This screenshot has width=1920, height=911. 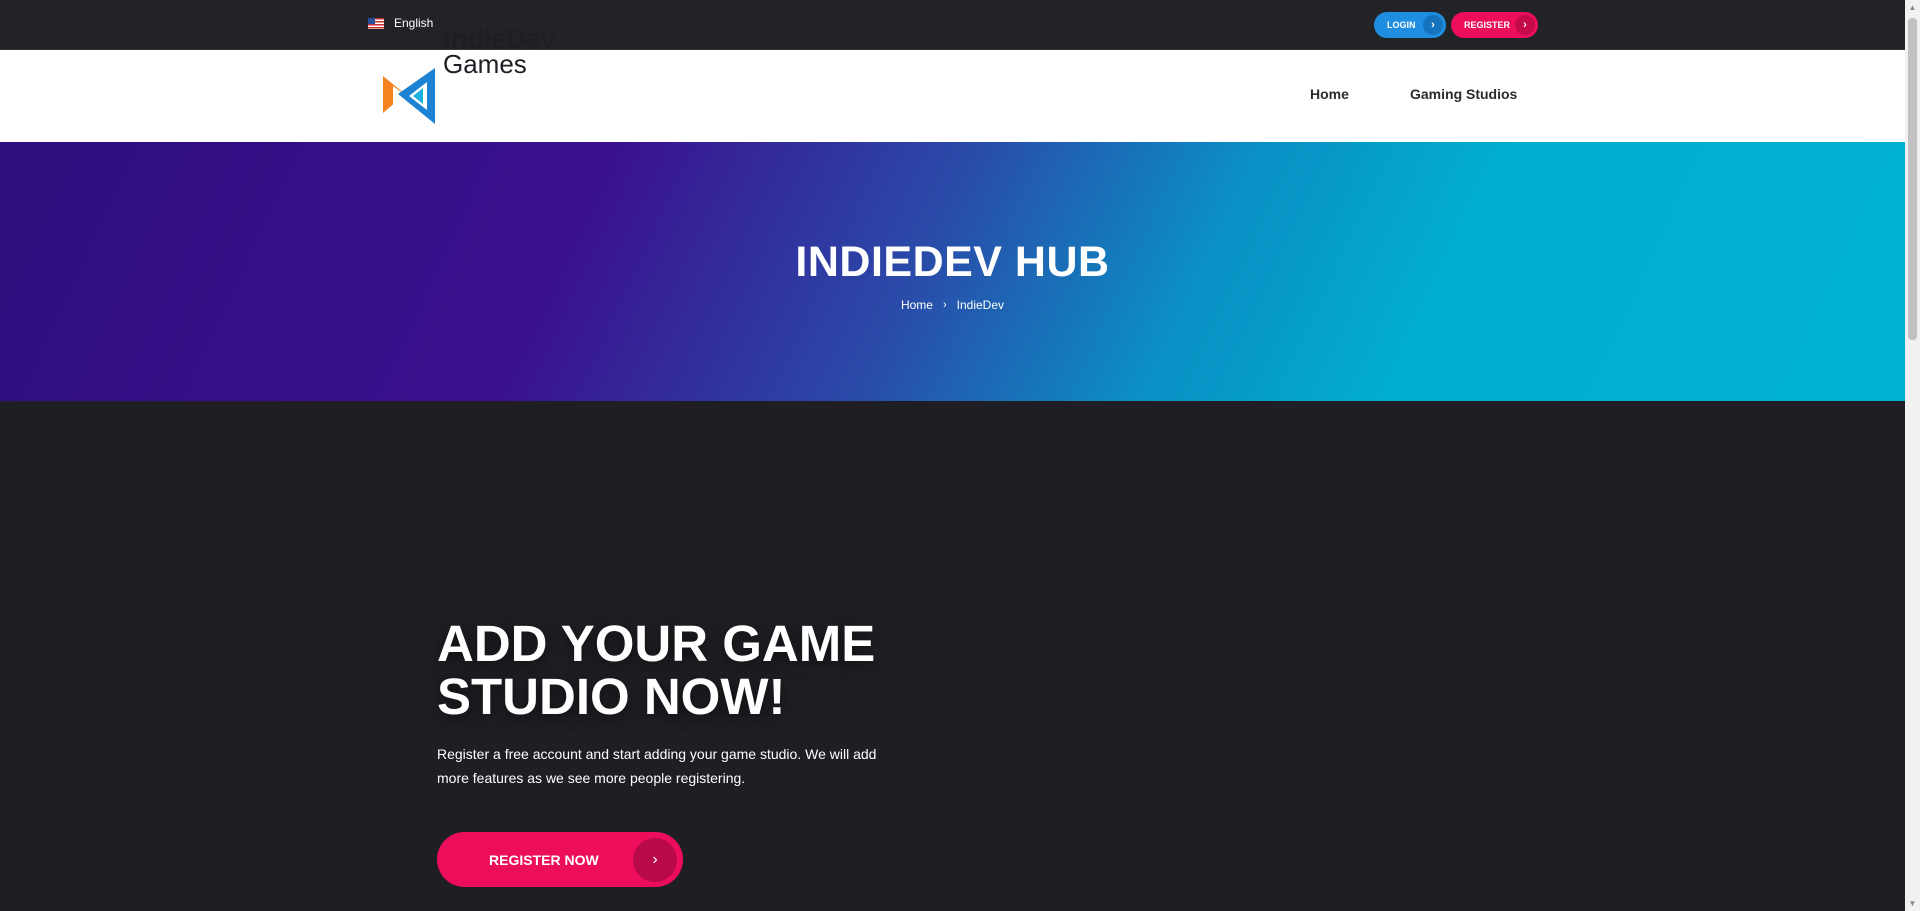 I want to click on us-flag-icon, so click(x=376, y=23).